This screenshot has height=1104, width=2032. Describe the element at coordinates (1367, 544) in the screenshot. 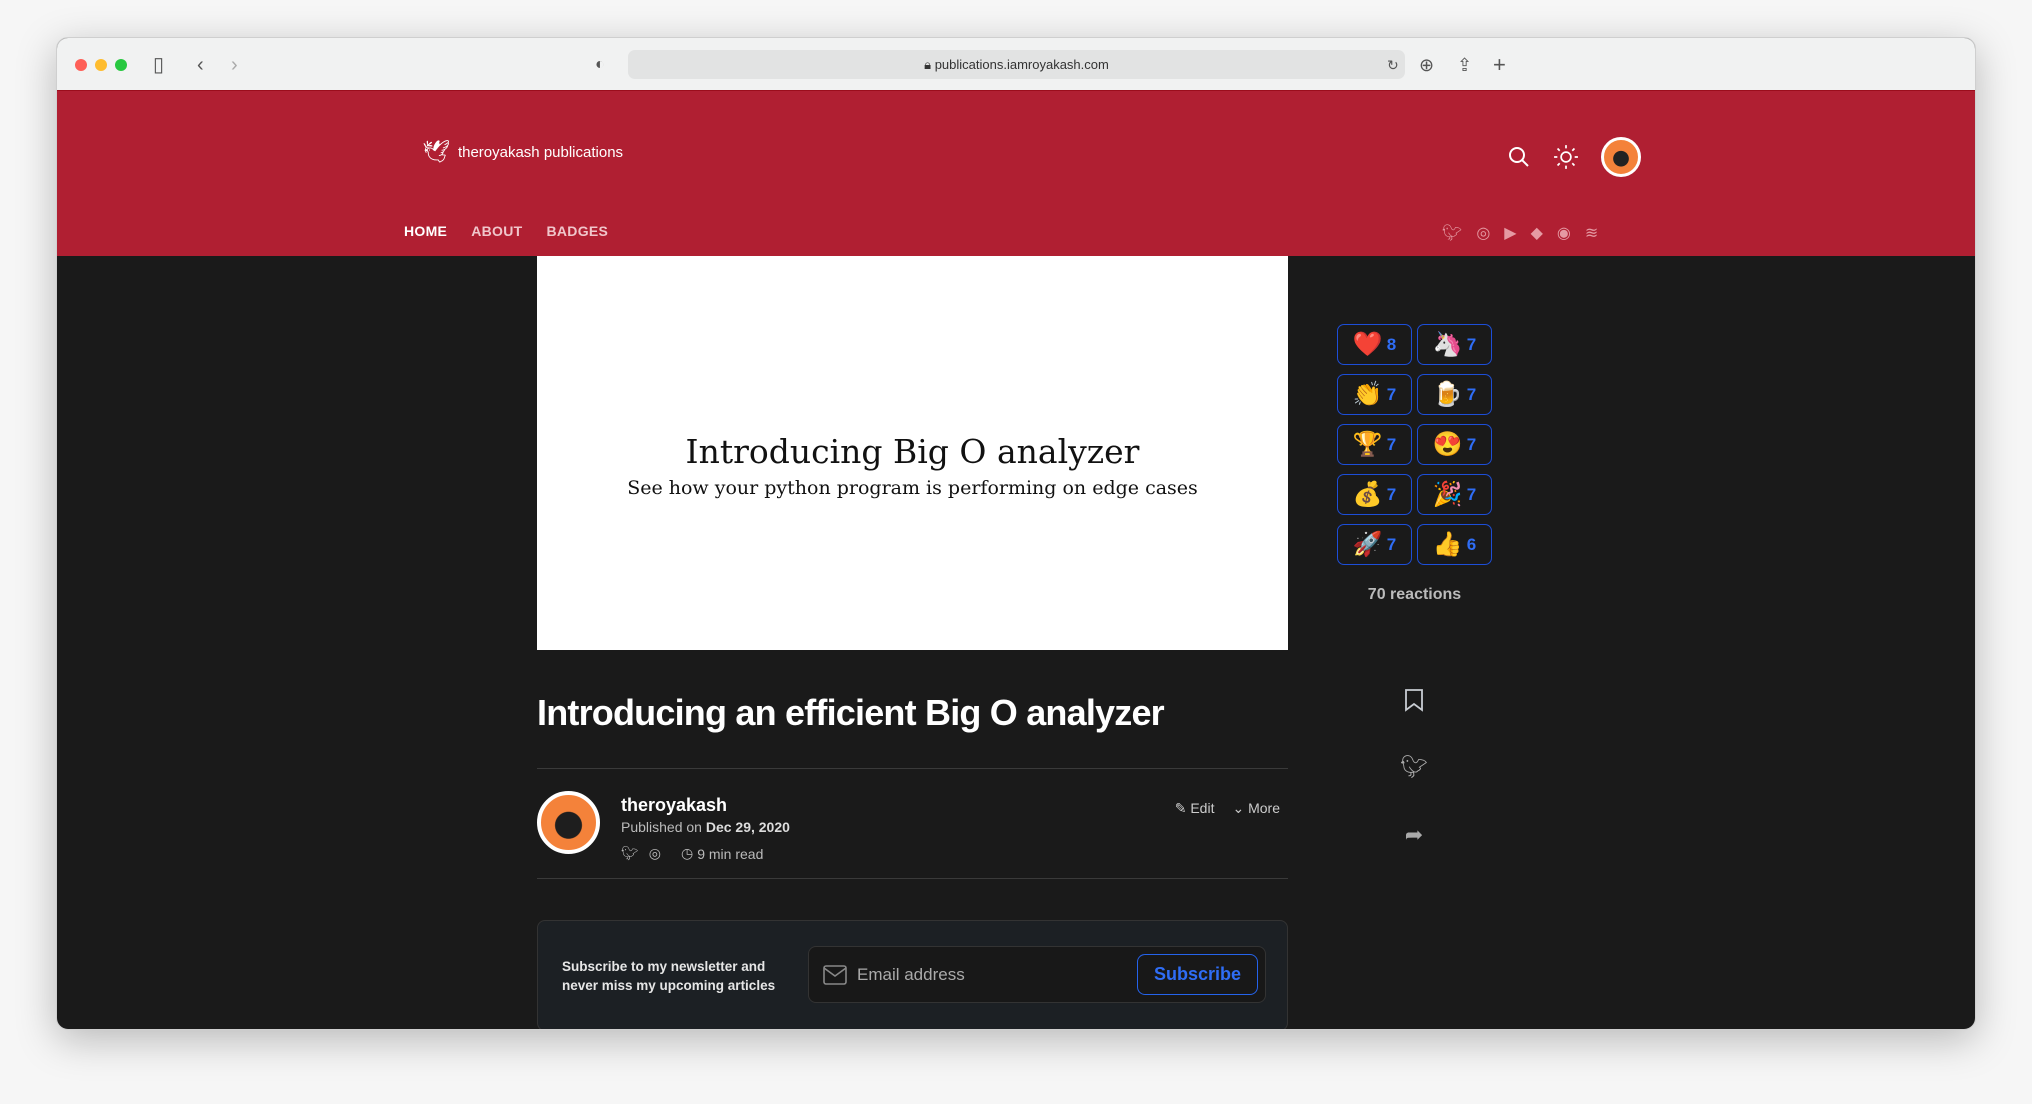

I see `reaction-emoji-icon: 🚀` at that location.